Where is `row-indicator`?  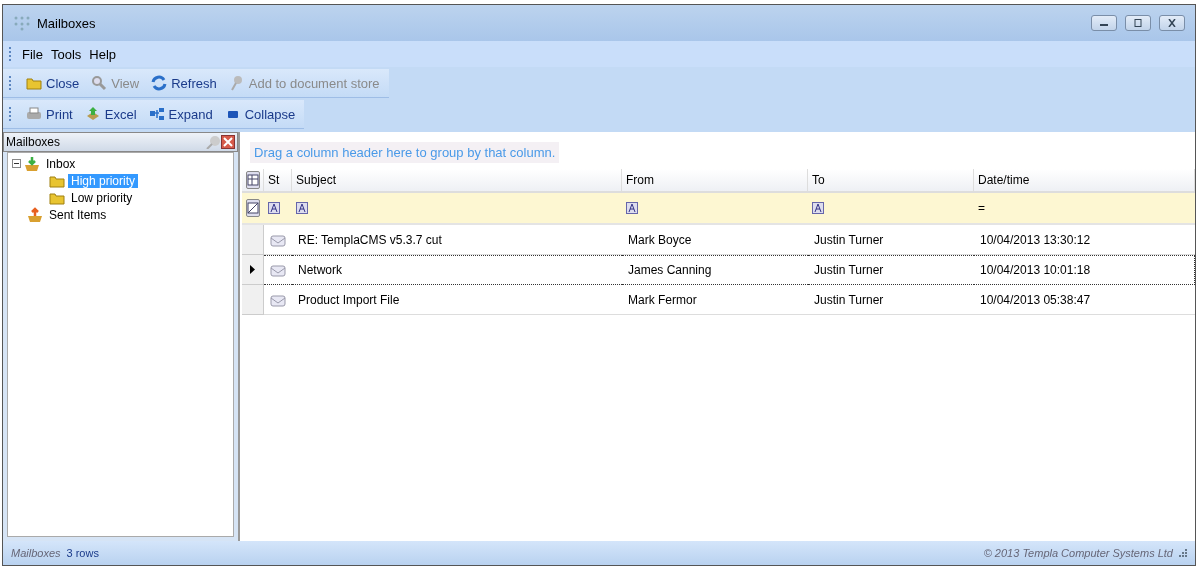
row-indicator is located at coordinates (253, 270).